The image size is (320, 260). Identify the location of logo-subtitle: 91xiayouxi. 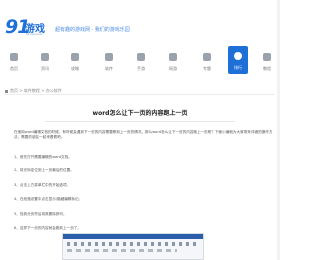
(34, 34).